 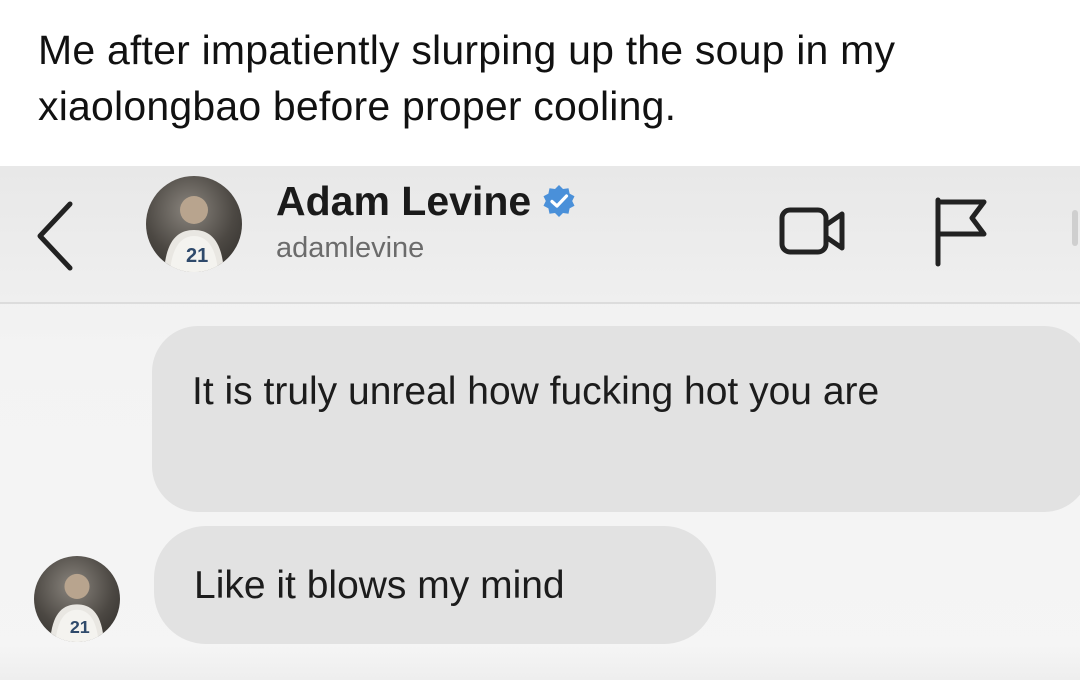 I want to click on video-camera-icon, so click(x=812, y=231).